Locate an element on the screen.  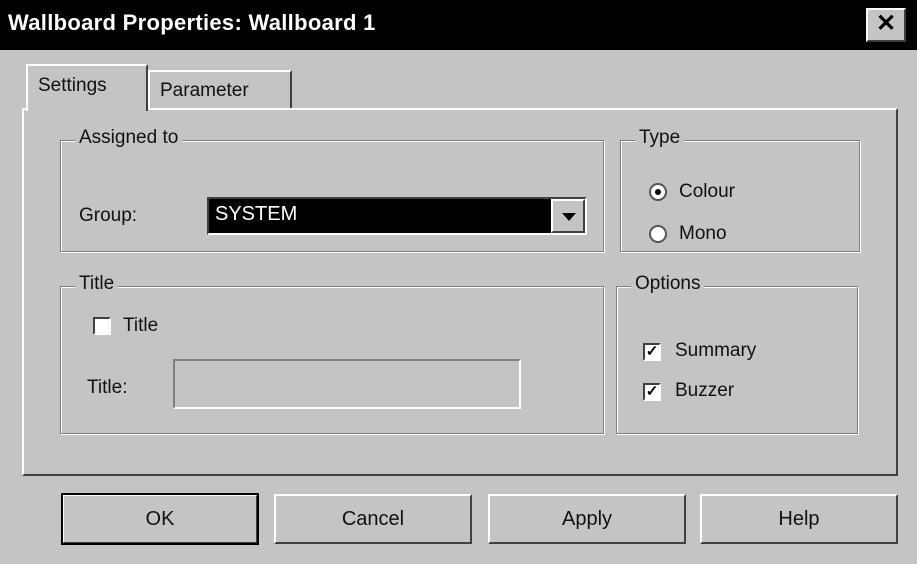
close-button: ✕ is located at coordinates (886, 25).